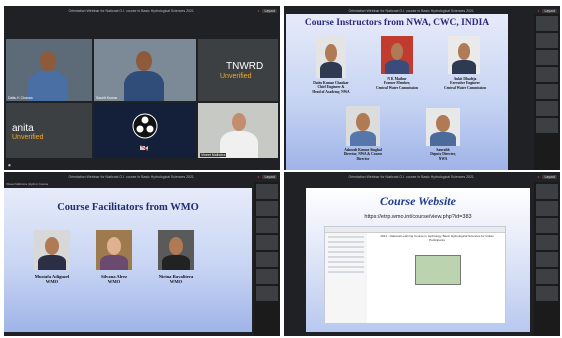 The image size is (562, 338). What do you see at coordinates (128, 207) in the screenshot?
I see `slide-title: Course Facilitators from WMO` at bounding box center [128, 207].